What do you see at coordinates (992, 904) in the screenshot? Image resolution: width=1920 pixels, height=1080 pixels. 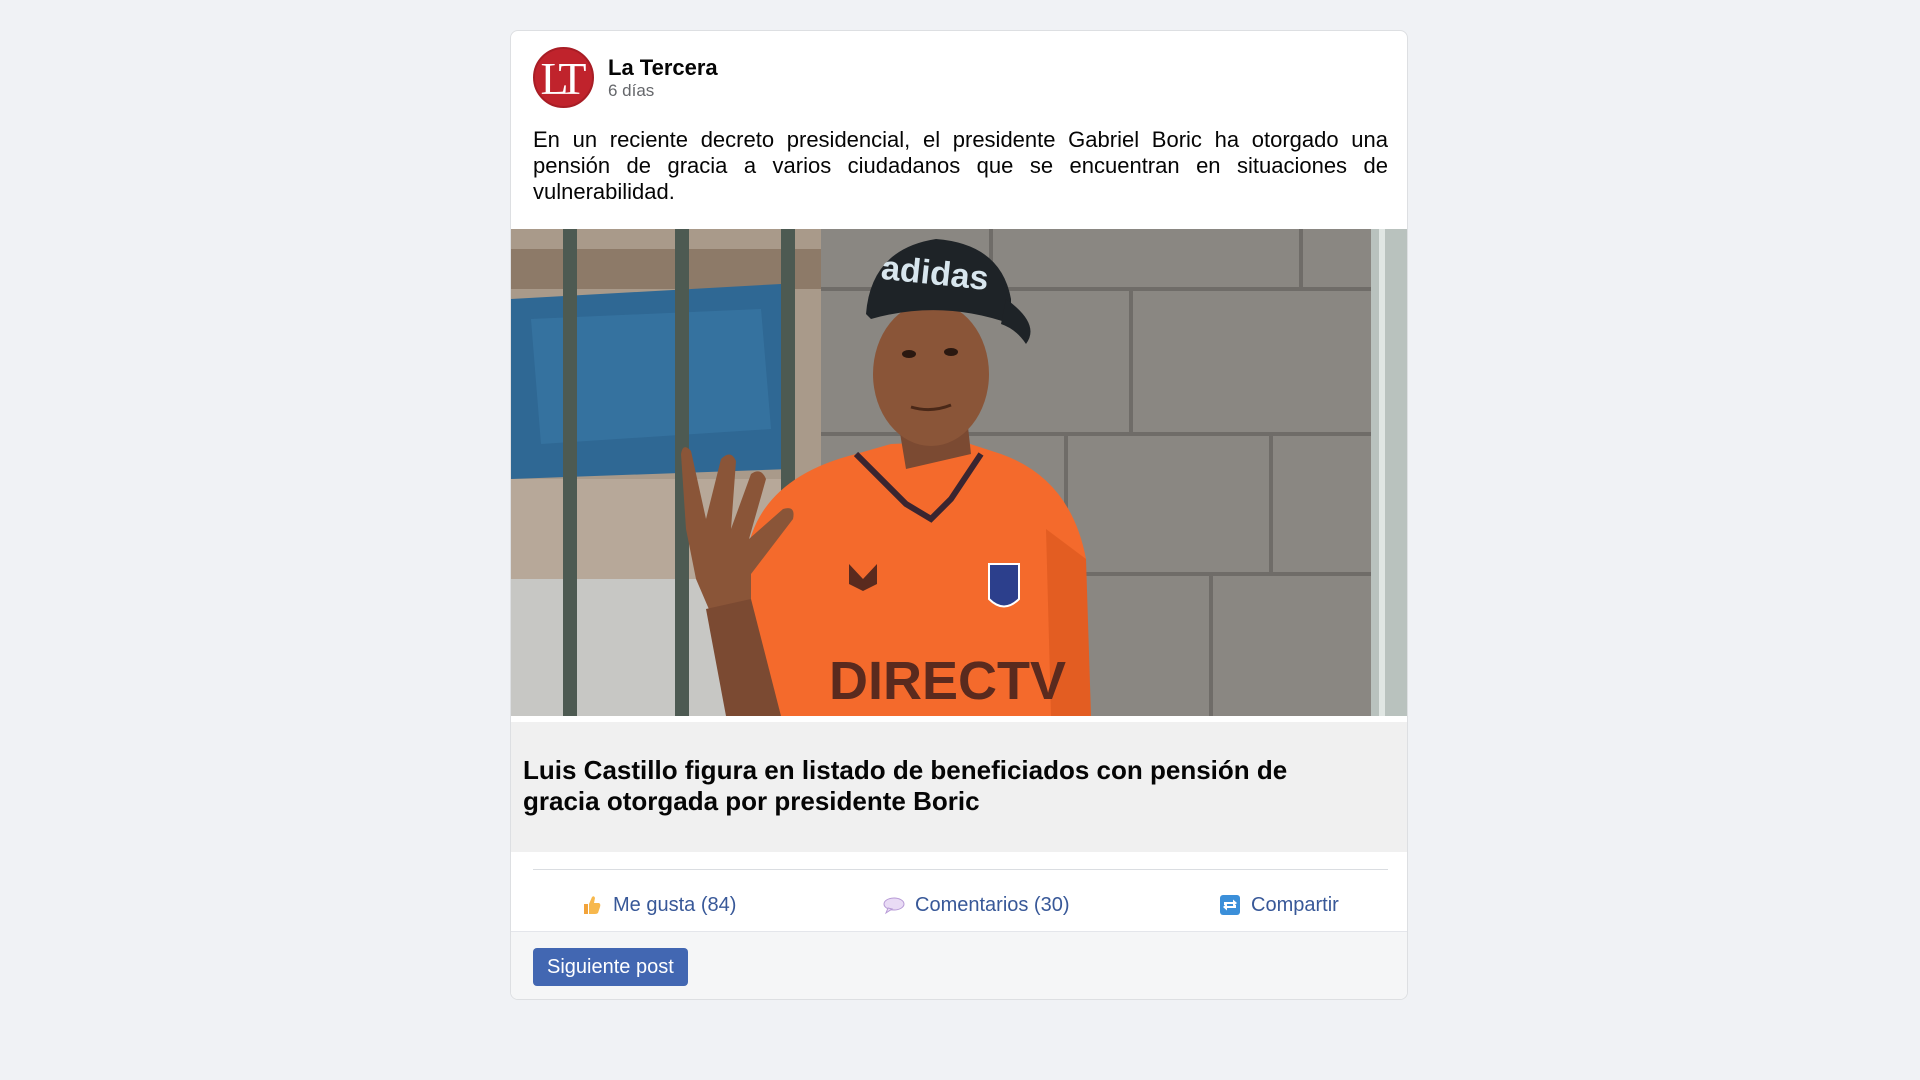 I see `comment-label: Comentarios (30)` at bounding box center [992, 904].